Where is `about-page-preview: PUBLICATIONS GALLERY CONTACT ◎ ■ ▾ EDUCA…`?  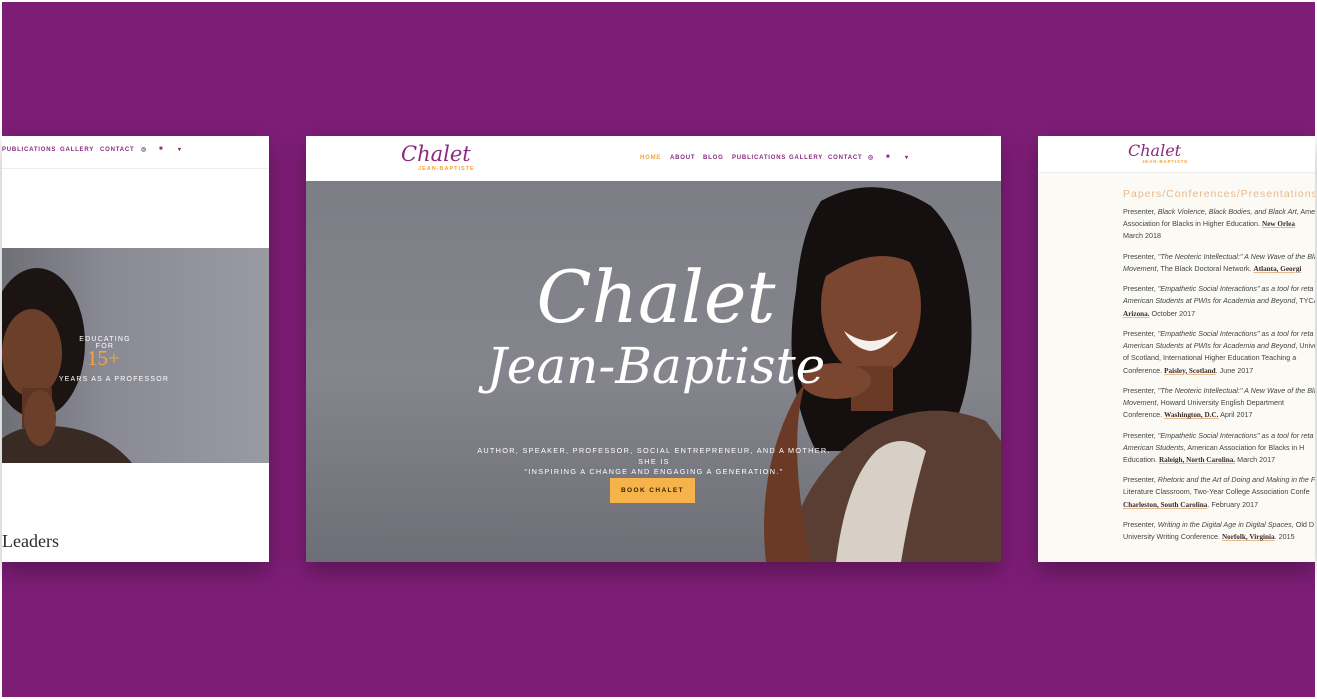 about-page-preview: PUBLICATIONS GALLERY CONTACT ◎ ■ ▾ EDUCA… is located at coordinates (135, 349).